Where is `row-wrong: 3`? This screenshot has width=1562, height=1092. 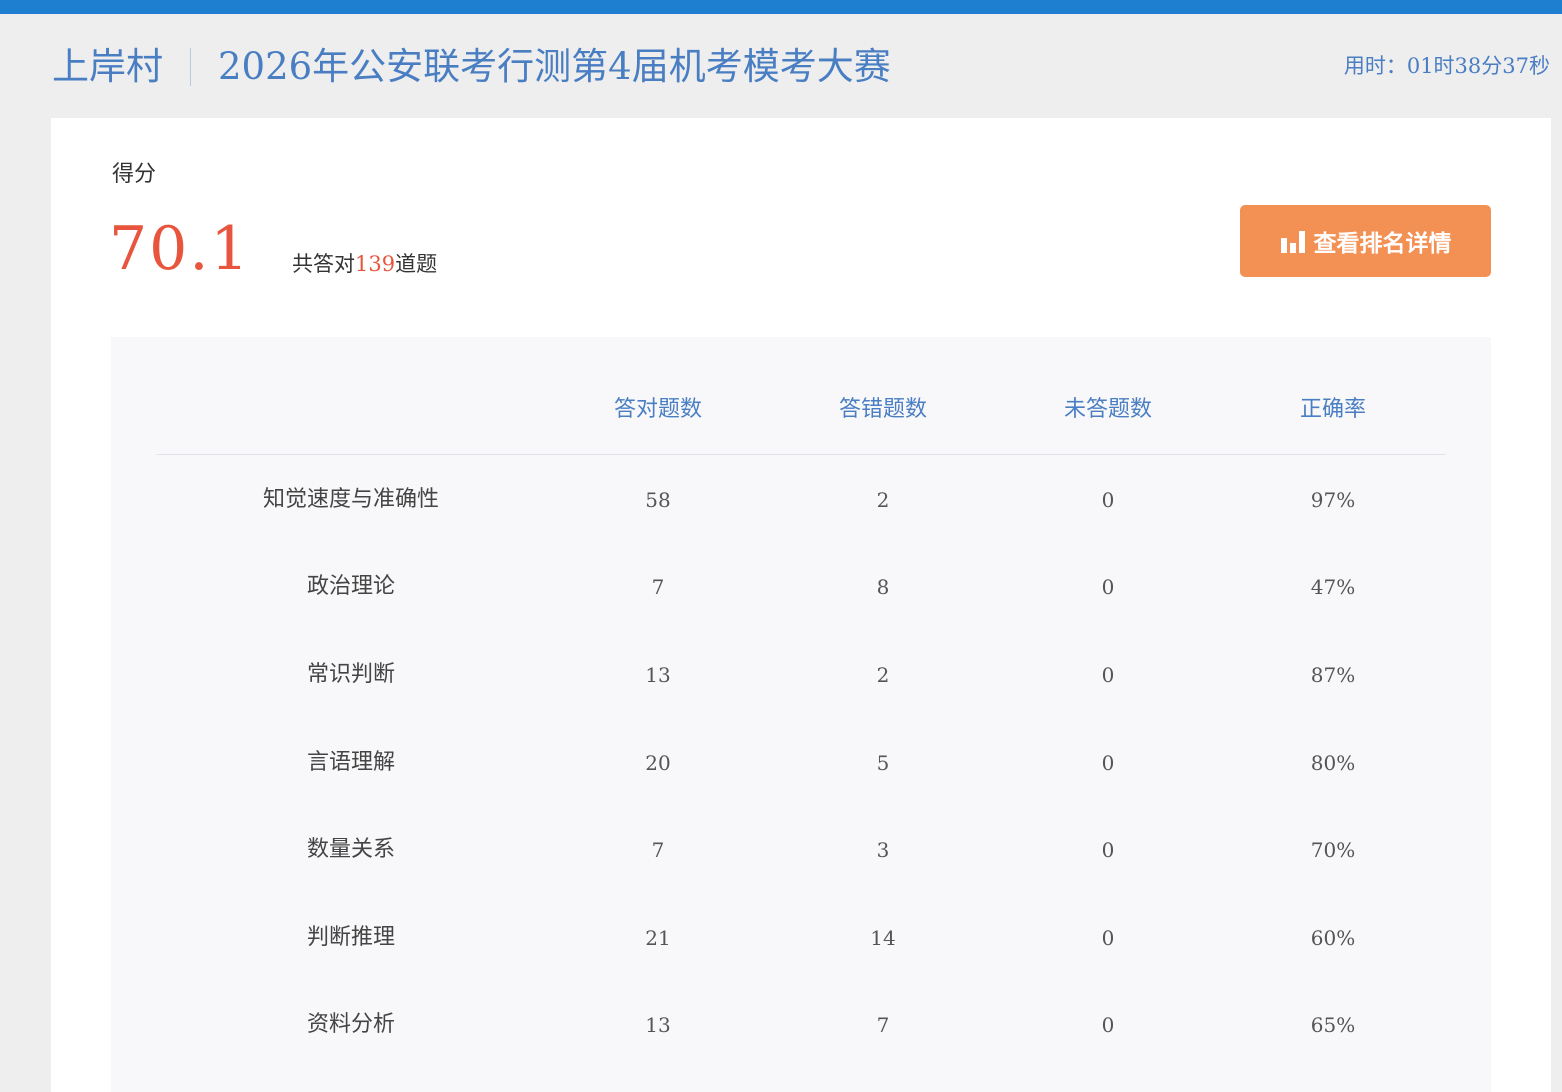 row-wrong: 3 is located at coordinates (883, 850).